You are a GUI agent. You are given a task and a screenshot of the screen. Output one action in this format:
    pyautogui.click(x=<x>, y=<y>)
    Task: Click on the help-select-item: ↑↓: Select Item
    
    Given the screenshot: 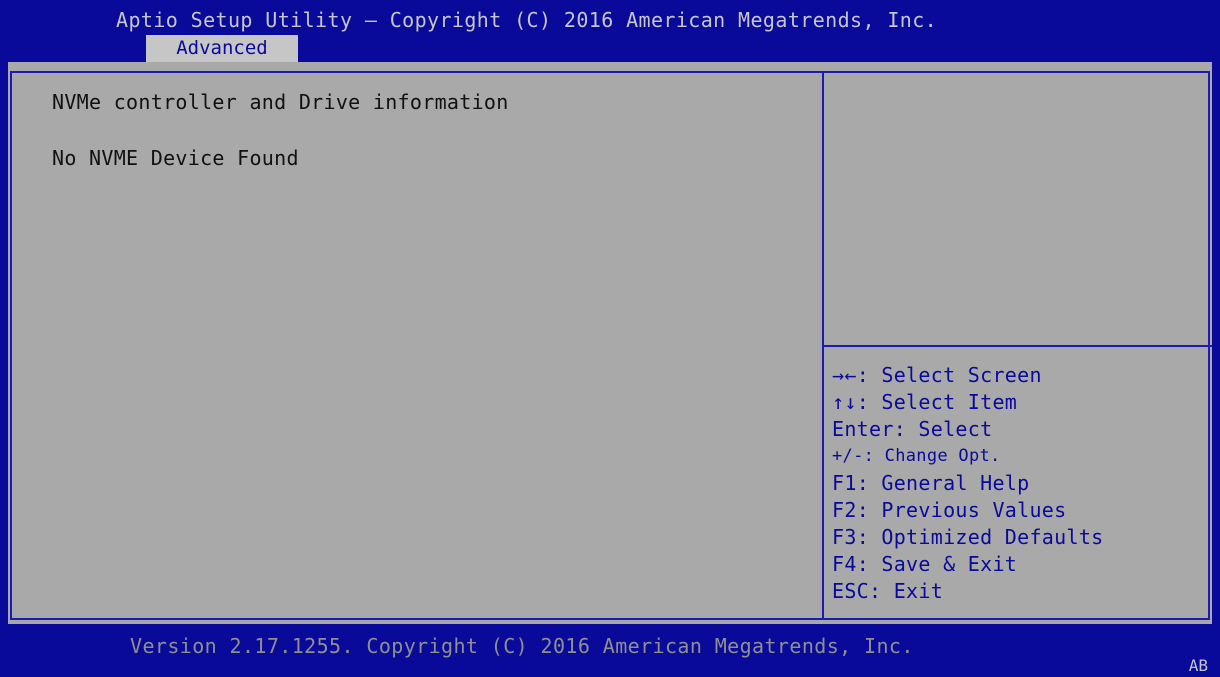 What is the action you would take?
    pyautogui.click(x=925, y=402)
    